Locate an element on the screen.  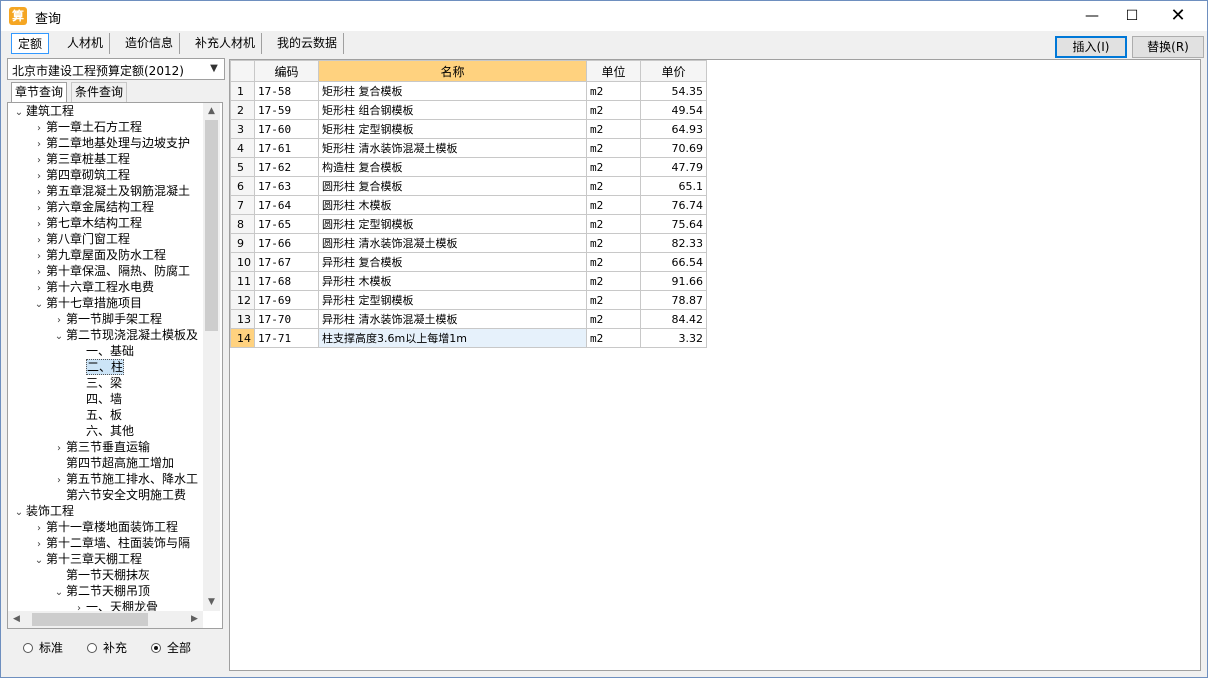
cell-price: 65.1 is located at coordinates (673, 186).